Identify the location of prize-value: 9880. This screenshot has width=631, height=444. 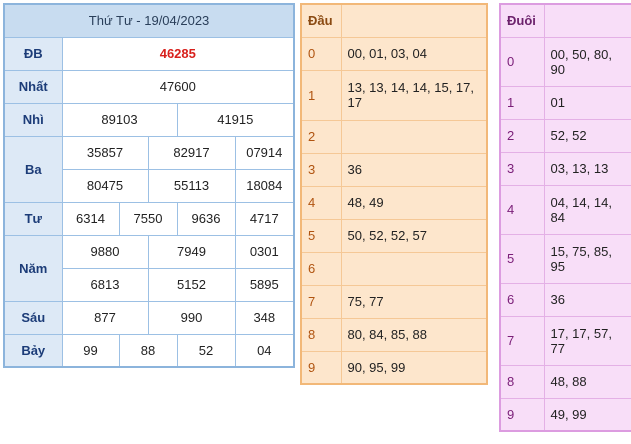
(105, 251).